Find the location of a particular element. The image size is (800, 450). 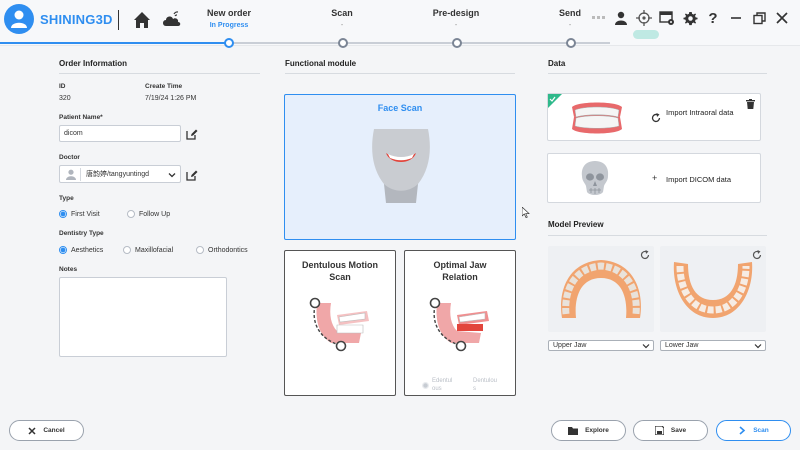

user-icon is located at coordinates (621, 18).